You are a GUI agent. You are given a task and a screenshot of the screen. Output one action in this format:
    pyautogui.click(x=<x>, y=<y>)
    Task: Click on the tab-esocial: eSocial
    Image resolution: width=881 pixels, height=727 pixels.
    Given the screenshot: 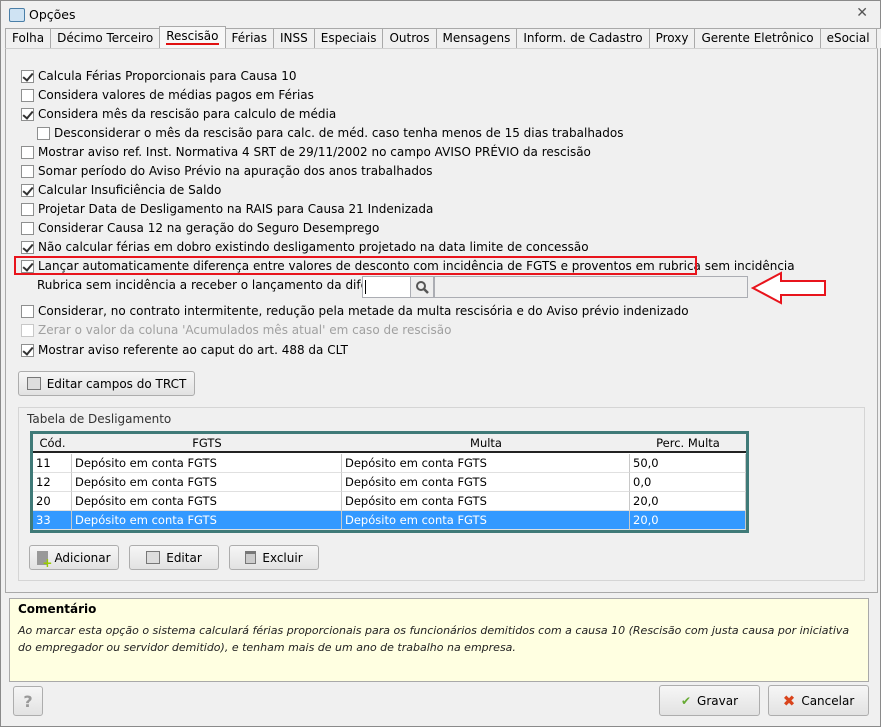 What is the action you would take?
    pyautogui.click(x=848, y=38)
    